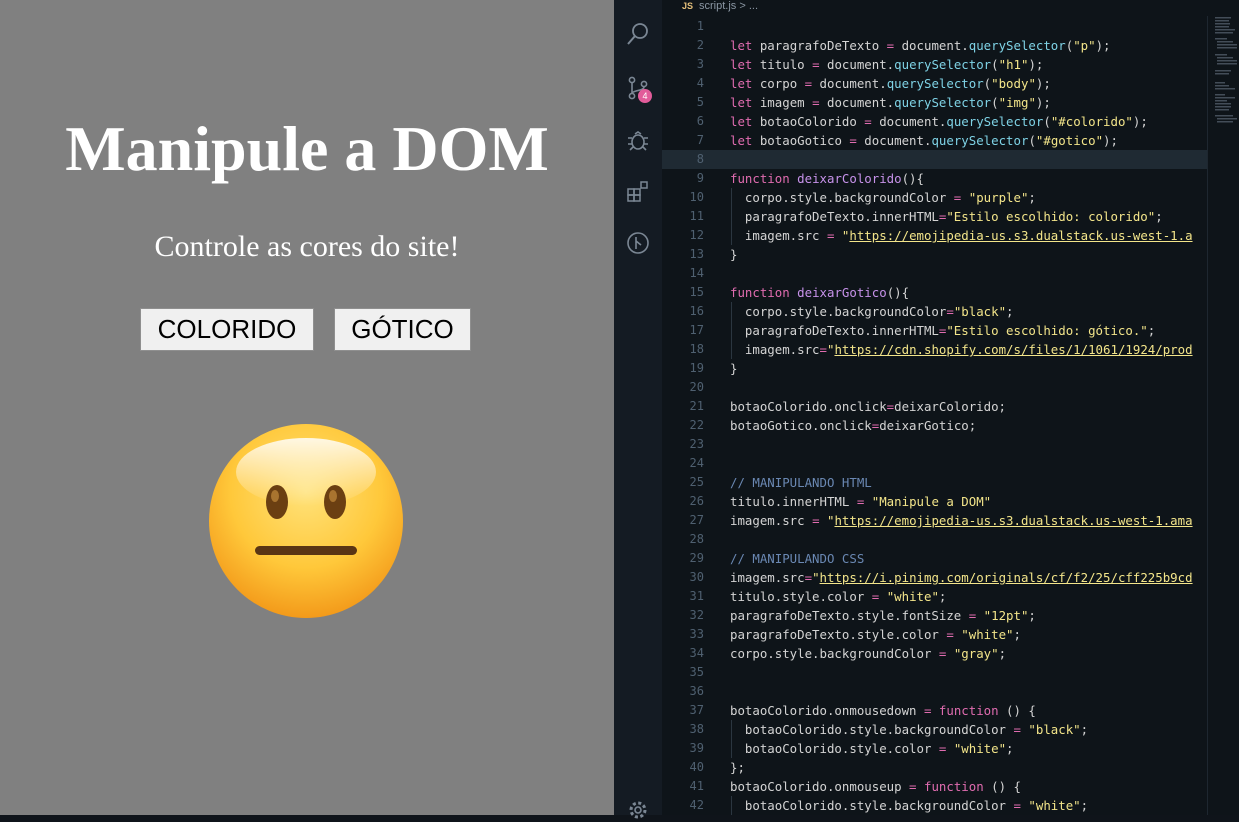 This screenshot has height=822, width=1239. What do you see at coordinates (934, 482) in the screenshot?
I see `code-line: 25 // MANIPULANDO HTML` at bounding box center [934, 482].